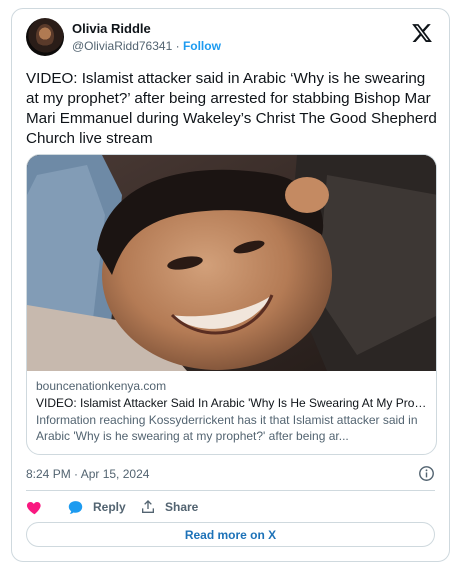 The height and width of the screenshot is (571, 459). I want to click on heart-icon, so click(33, 507).